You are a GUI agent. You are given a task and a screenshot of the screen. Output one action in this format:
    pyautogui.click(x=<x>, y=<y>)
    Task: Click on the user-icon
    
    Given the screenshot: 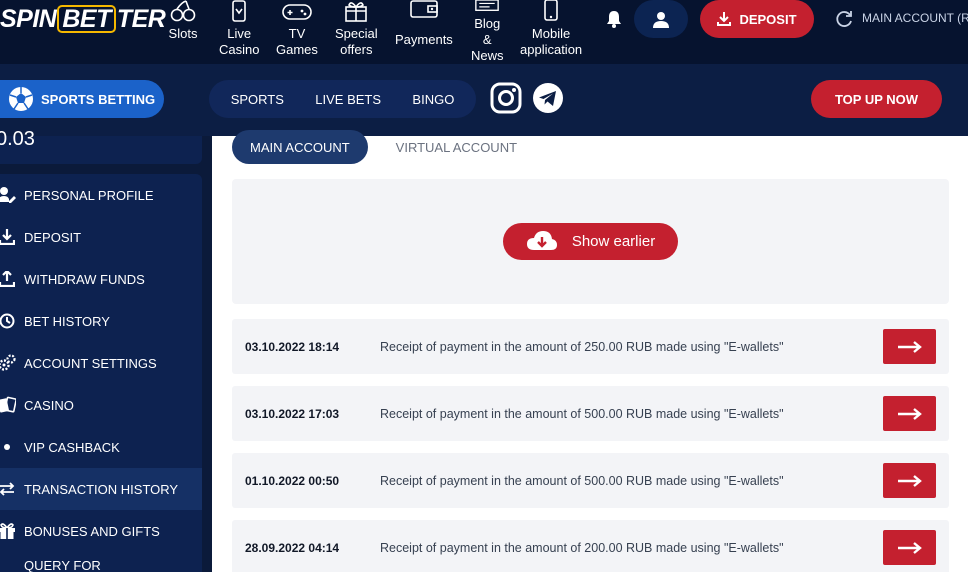 What is the action you would take?
    pyautogui.click(x=661, y=19)
    